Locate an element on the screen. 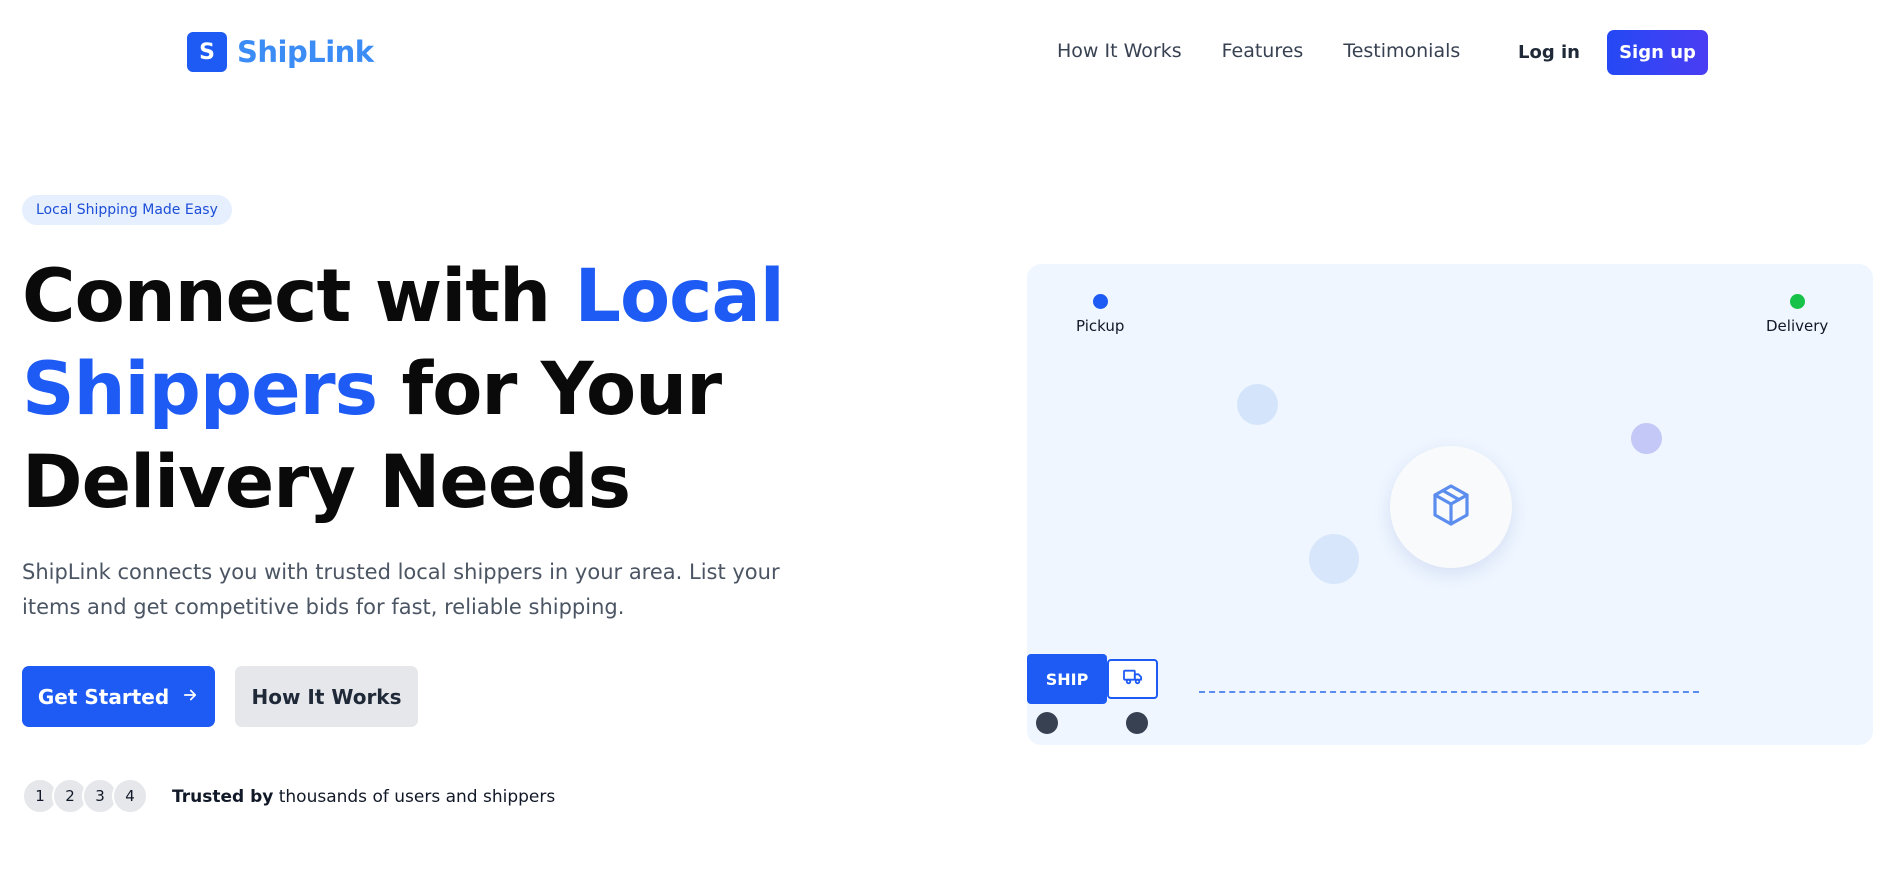  get-started-label: Get Started is located at coordinates (103, 696).